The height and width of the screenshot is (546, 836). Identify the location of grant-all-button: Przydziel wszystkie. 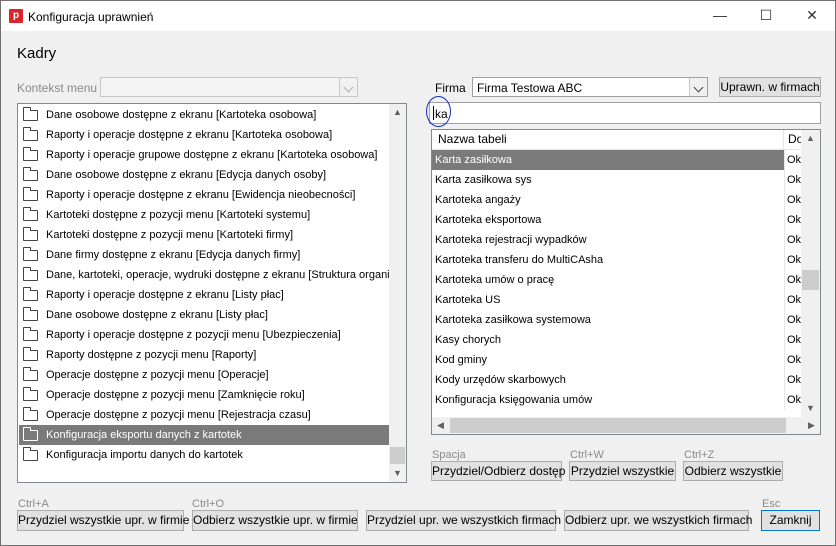
(622, 471).